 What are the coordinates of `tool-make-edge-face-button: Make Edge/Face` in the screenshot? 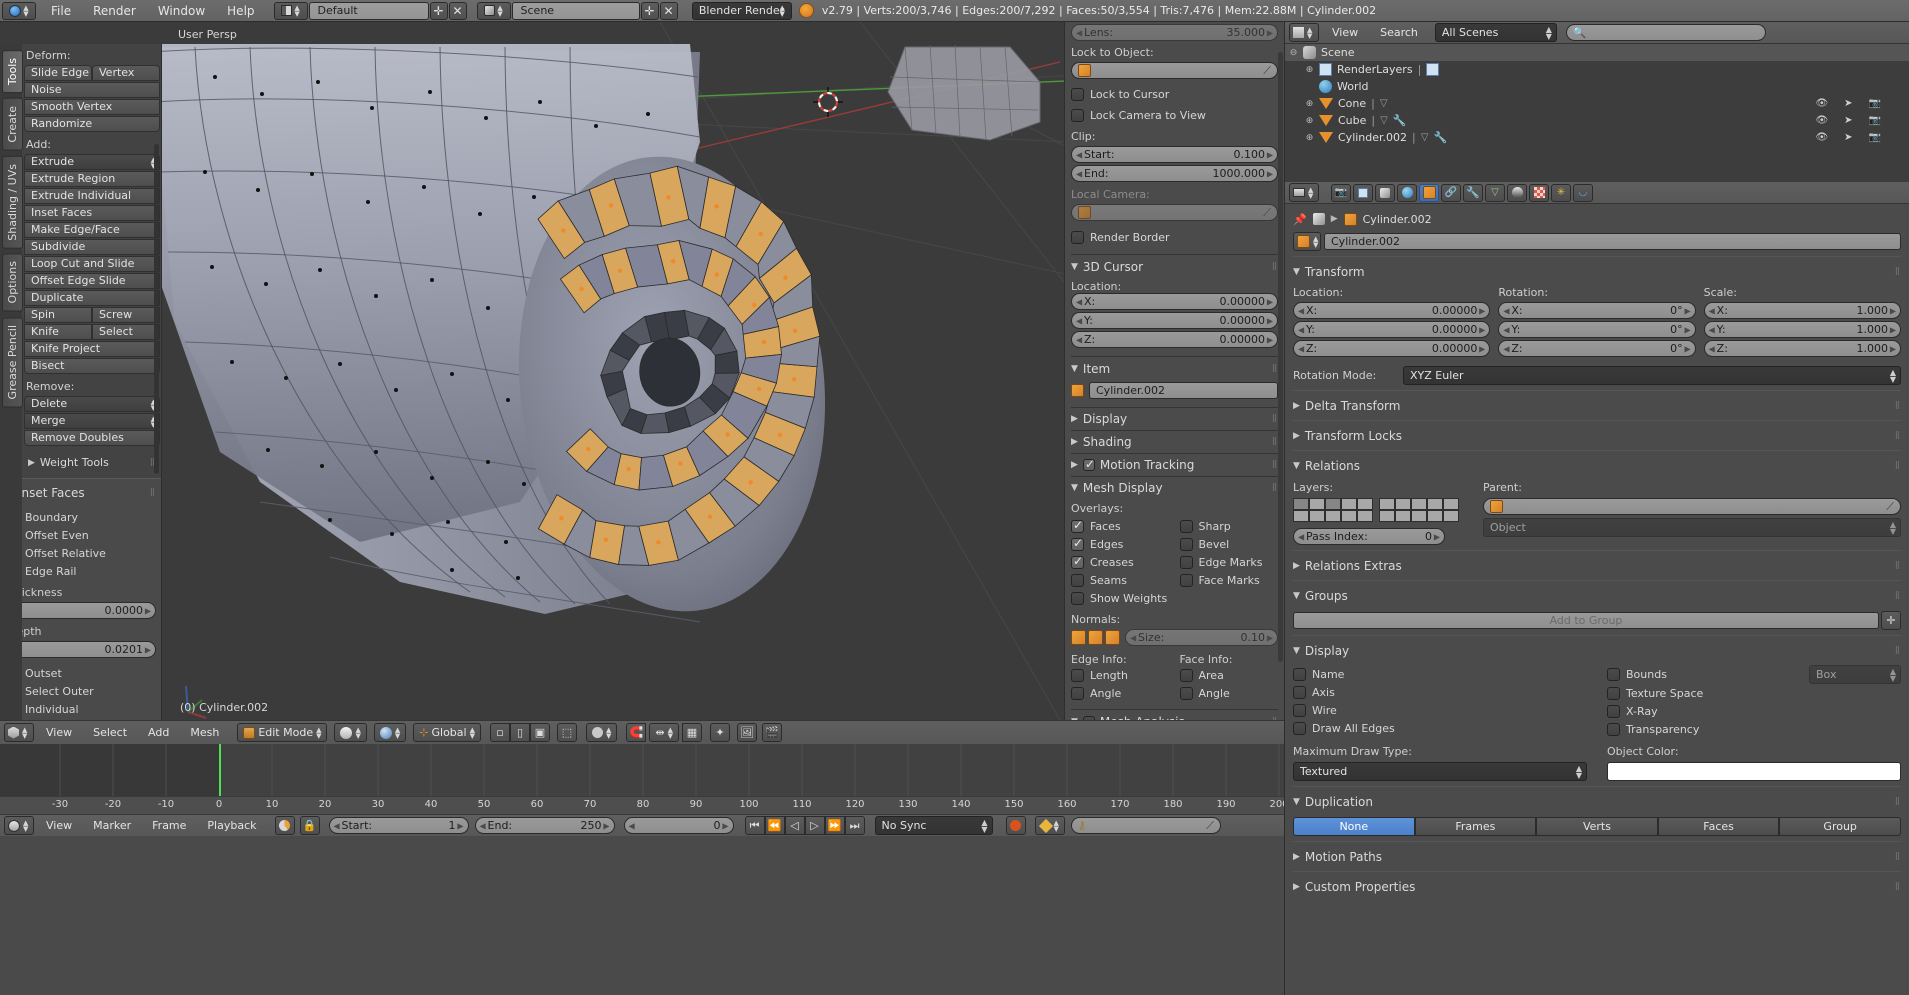 It's located at (92, 230).